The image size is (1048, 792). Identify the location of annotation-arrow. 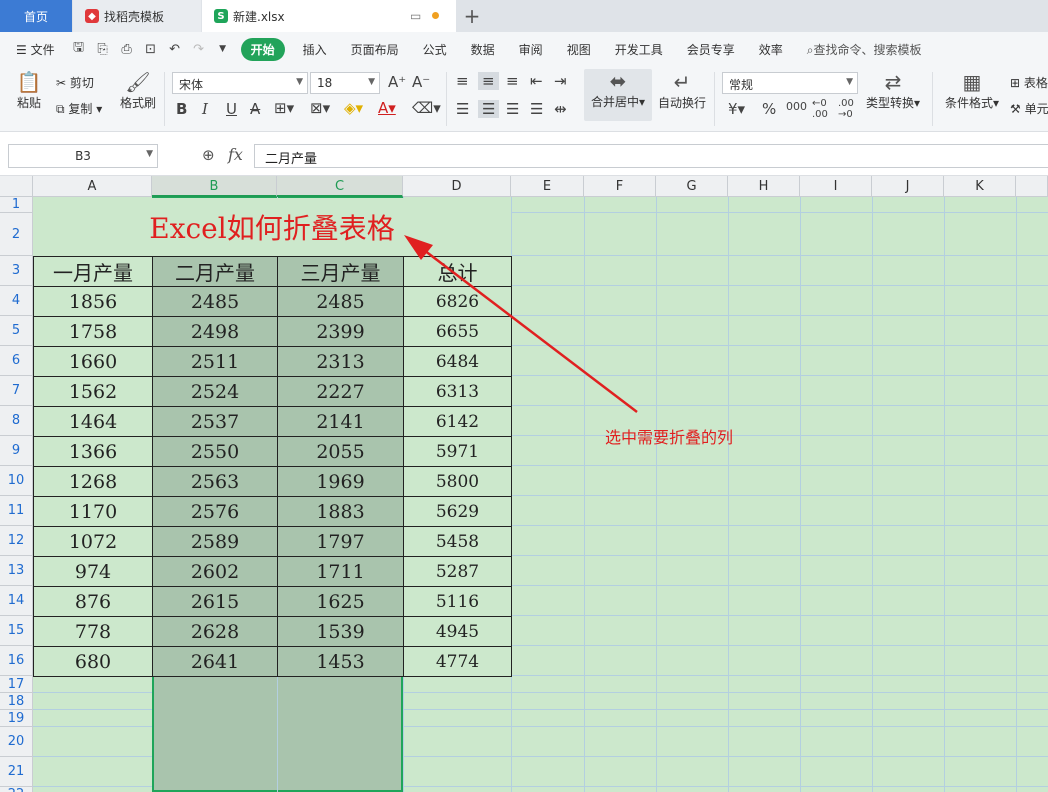
(521, 324).